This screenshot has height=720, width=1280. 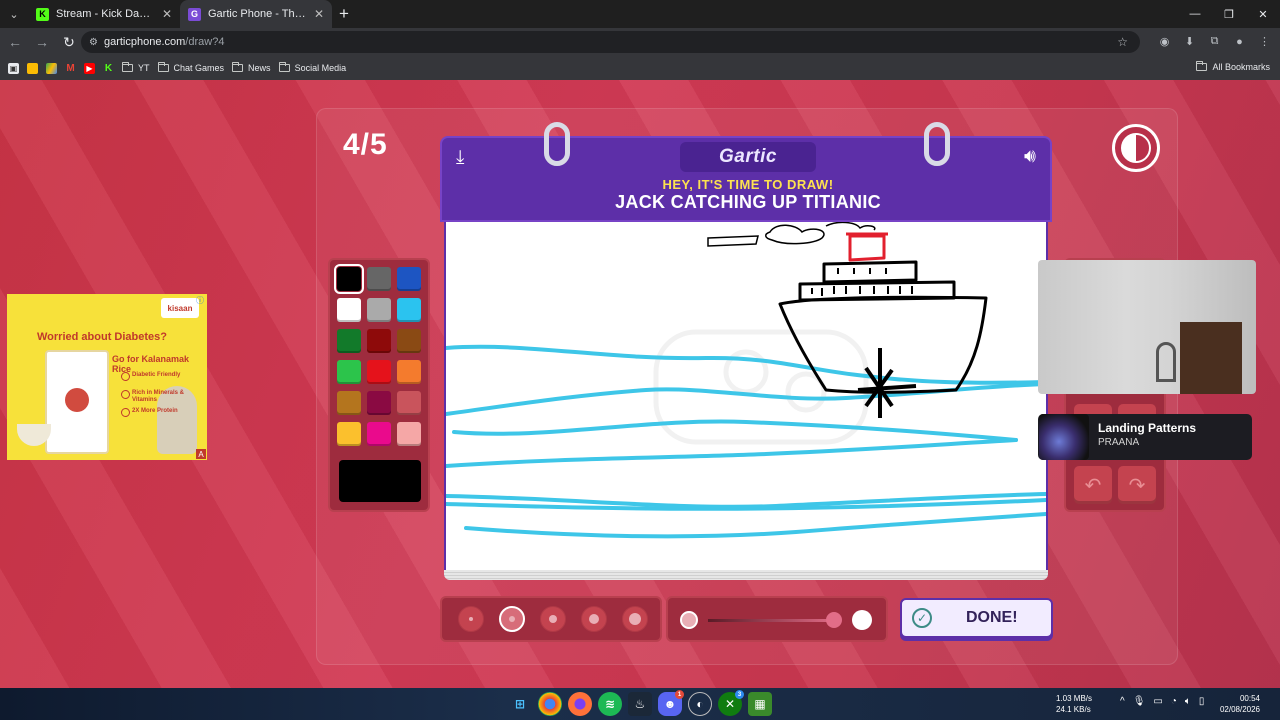 What do you see at coordinates (201, 300) in the screenshot?
I see `ad-info-icon: ⓘ` at bounding box center [201, 300].